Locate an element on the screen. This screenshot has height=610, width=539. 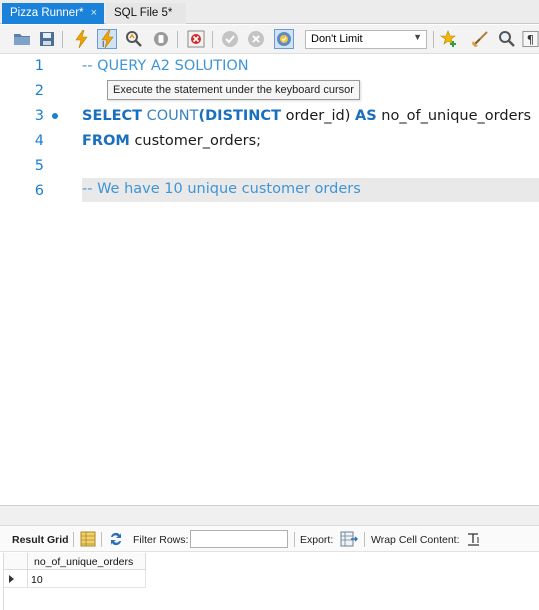
limit-rows-value: Don't Limit is located at coordinates (337, 39).